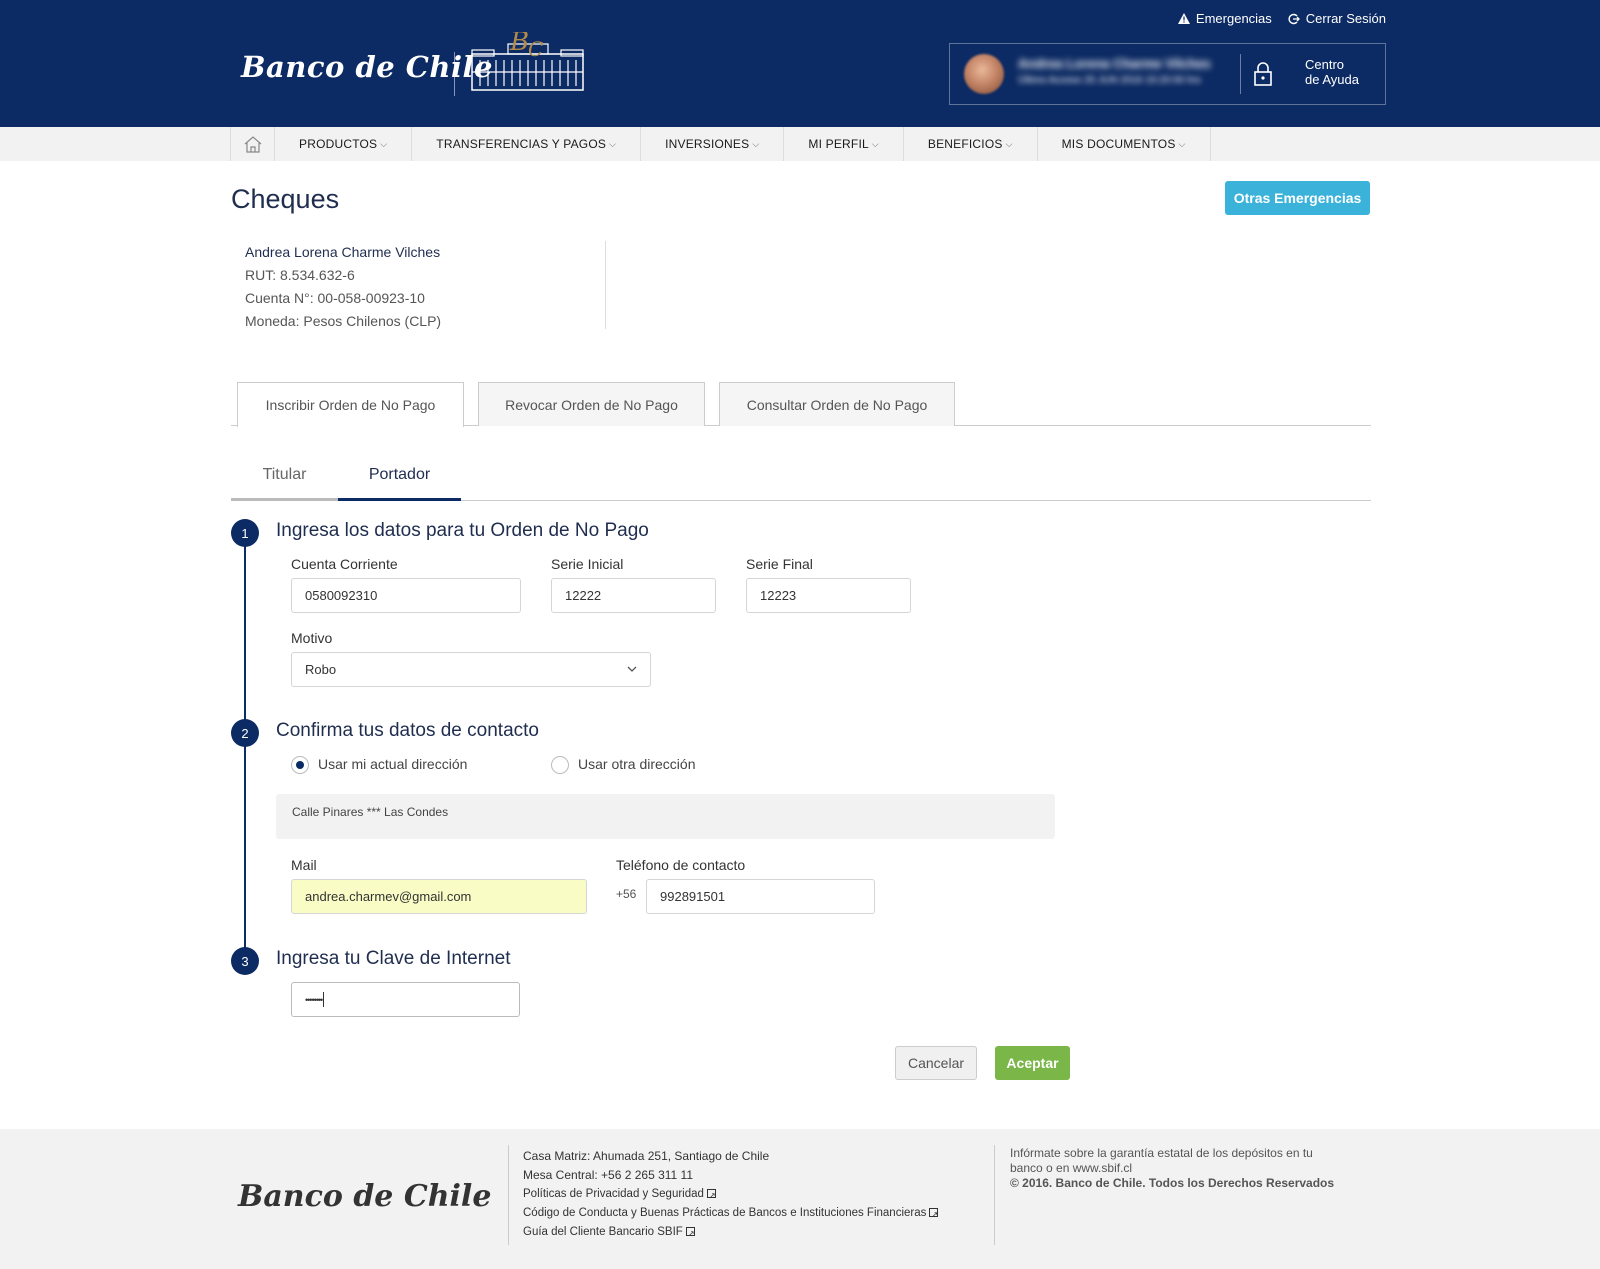  What do you see at coordinates (365, 1196) in the screenshot?
I see `footer-logo: Banco de Chile` at bounding box center [365, 1196].